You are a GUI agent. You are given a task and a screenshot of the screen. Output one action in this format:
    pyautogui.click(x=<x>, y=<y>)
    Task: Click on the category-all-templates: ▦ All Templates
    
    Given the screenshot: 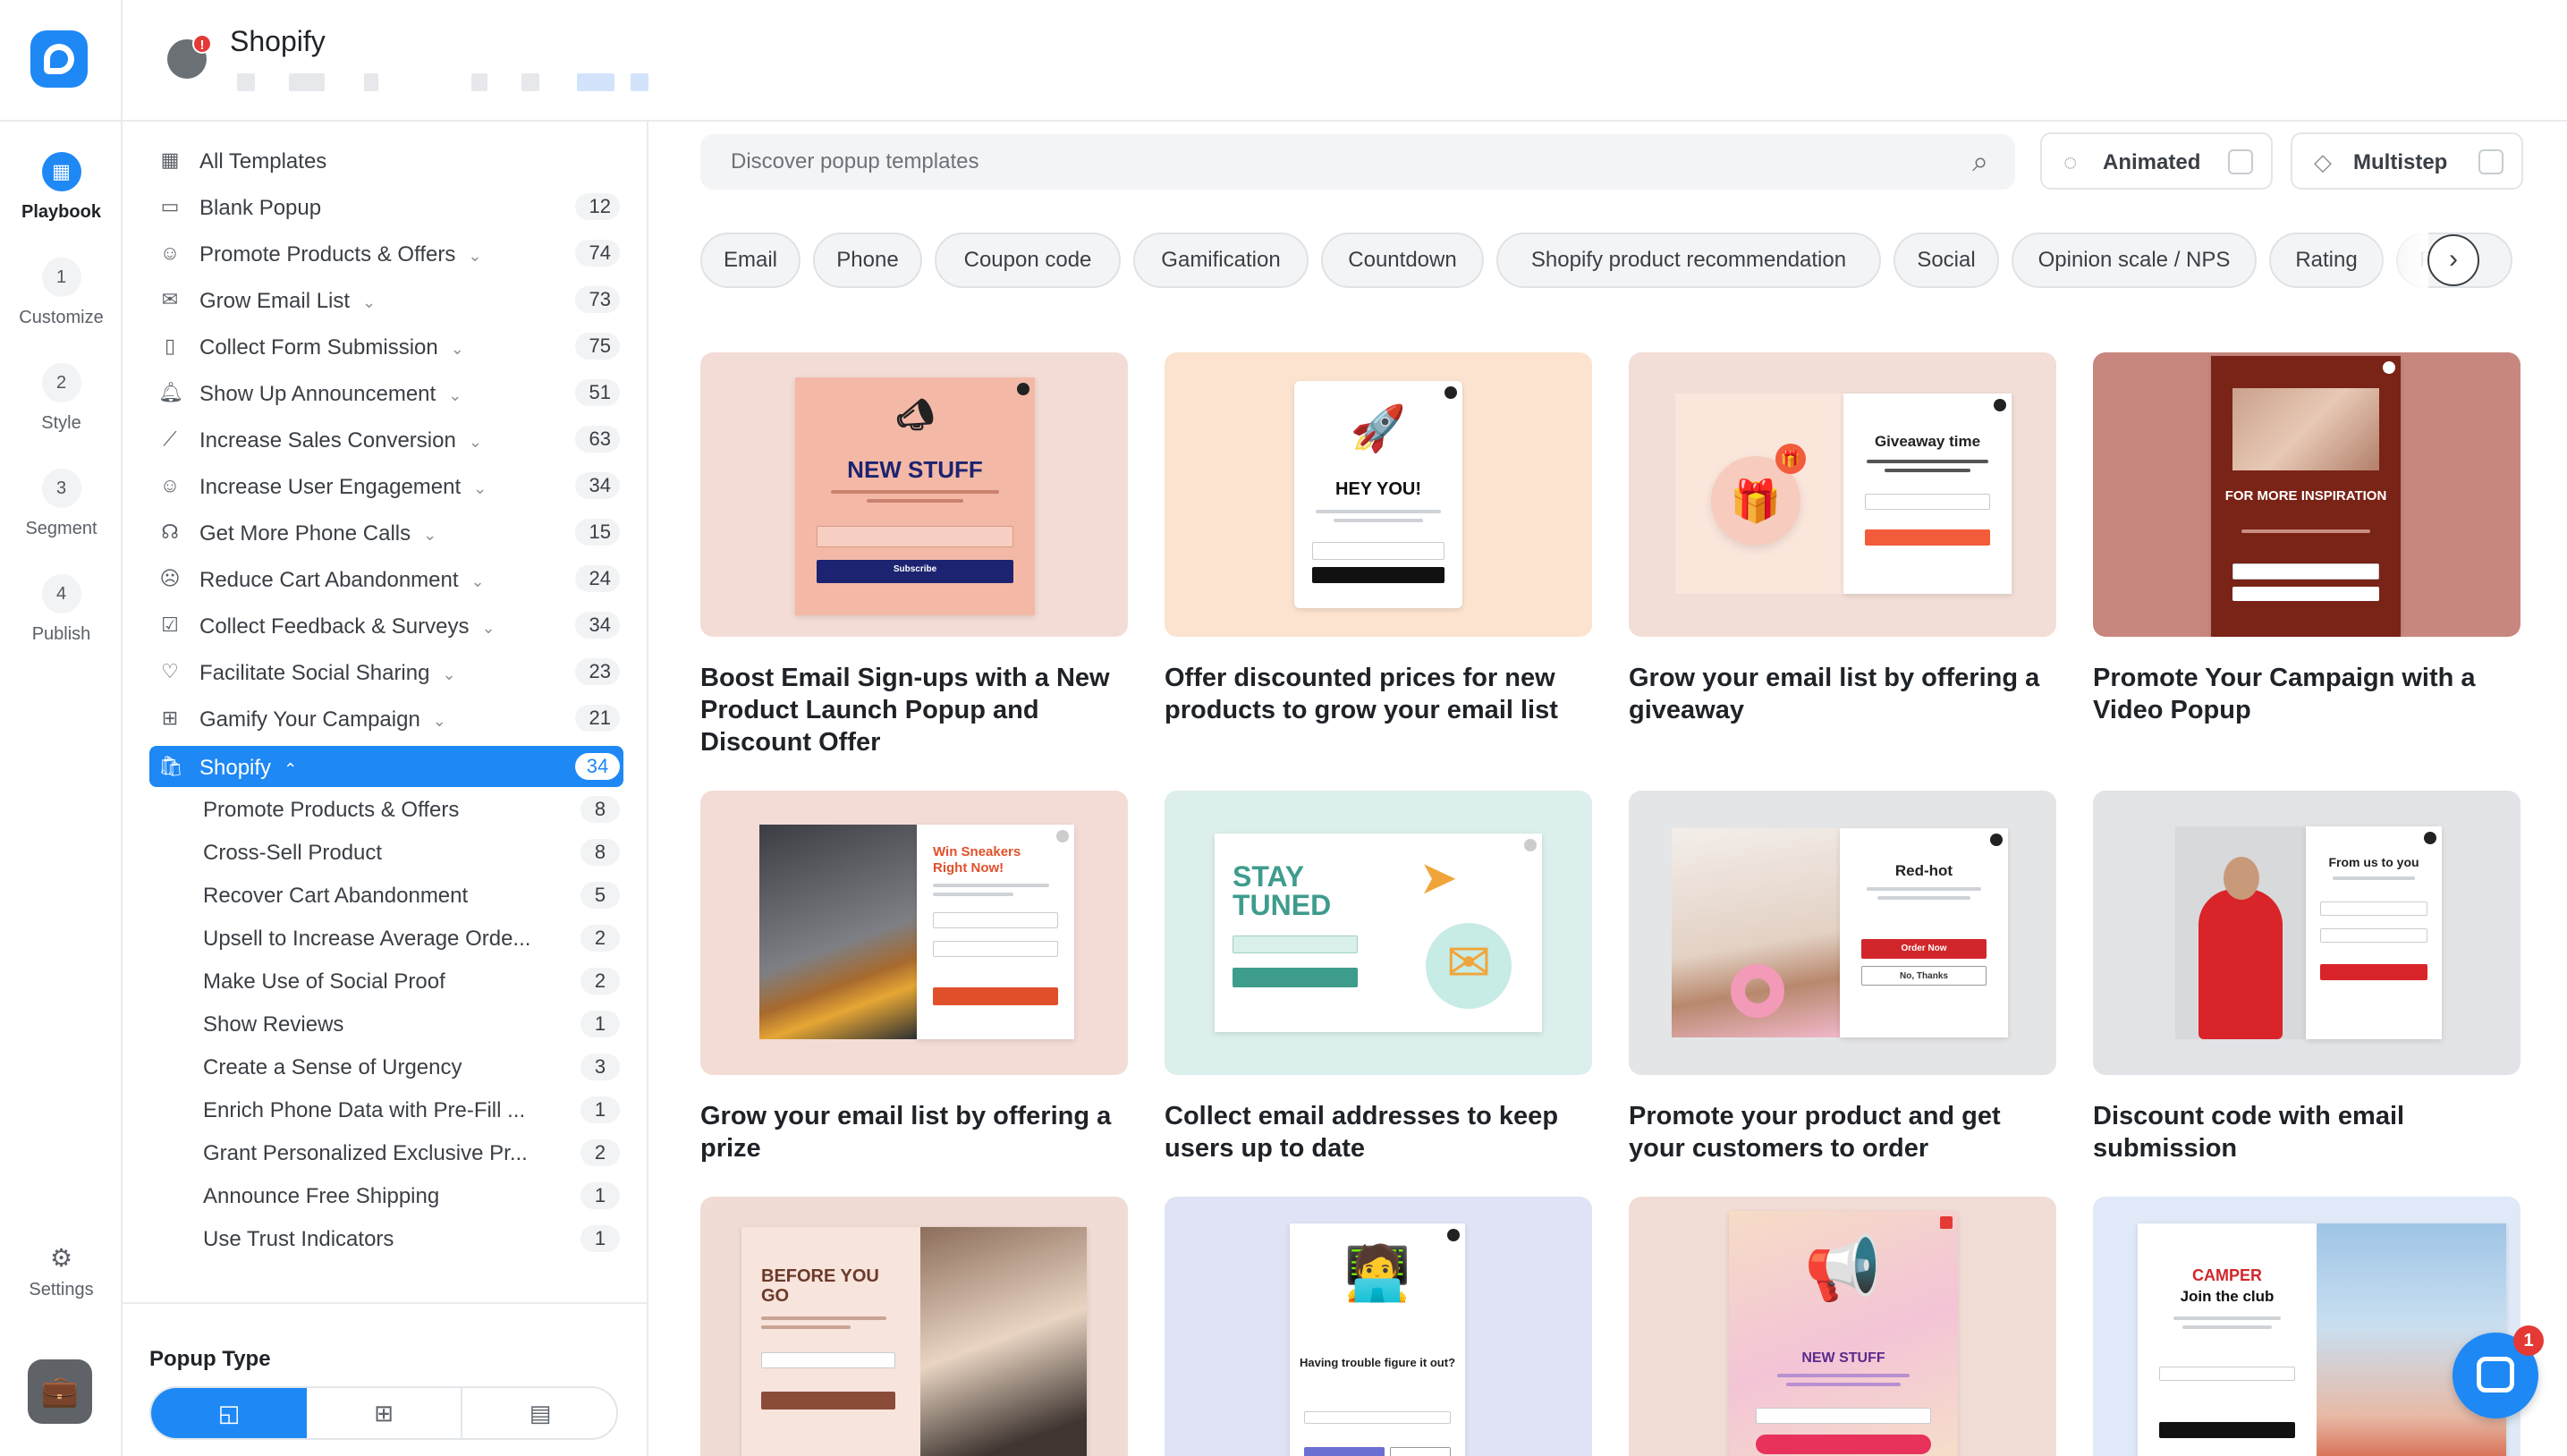 What is the action you would take?
    pyautogui.click(x=386, y=160)
    